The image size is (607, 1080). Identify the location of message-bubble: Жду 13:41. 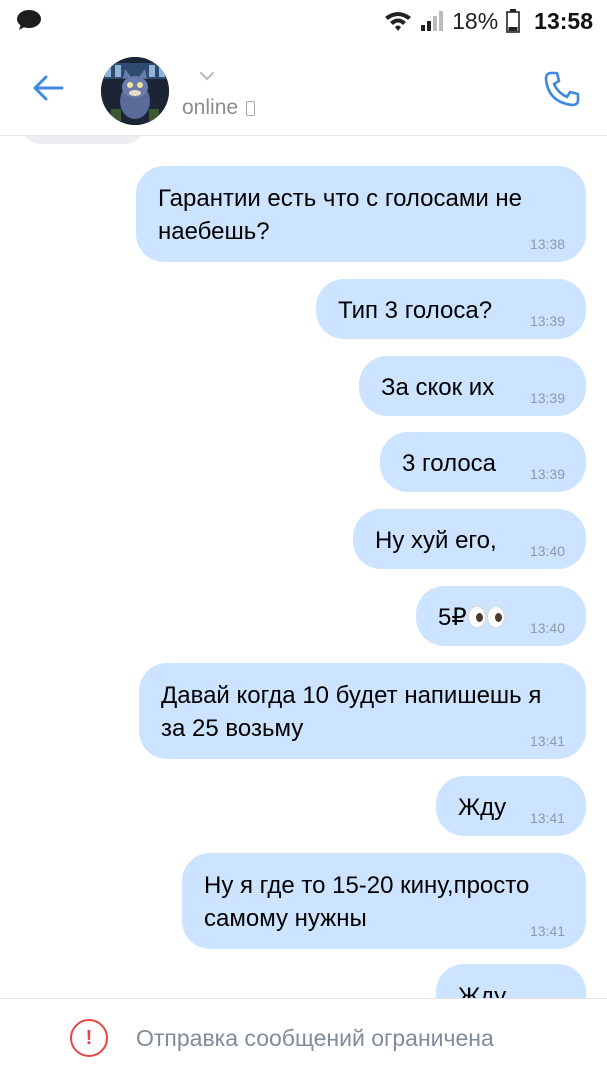
(511, 806).